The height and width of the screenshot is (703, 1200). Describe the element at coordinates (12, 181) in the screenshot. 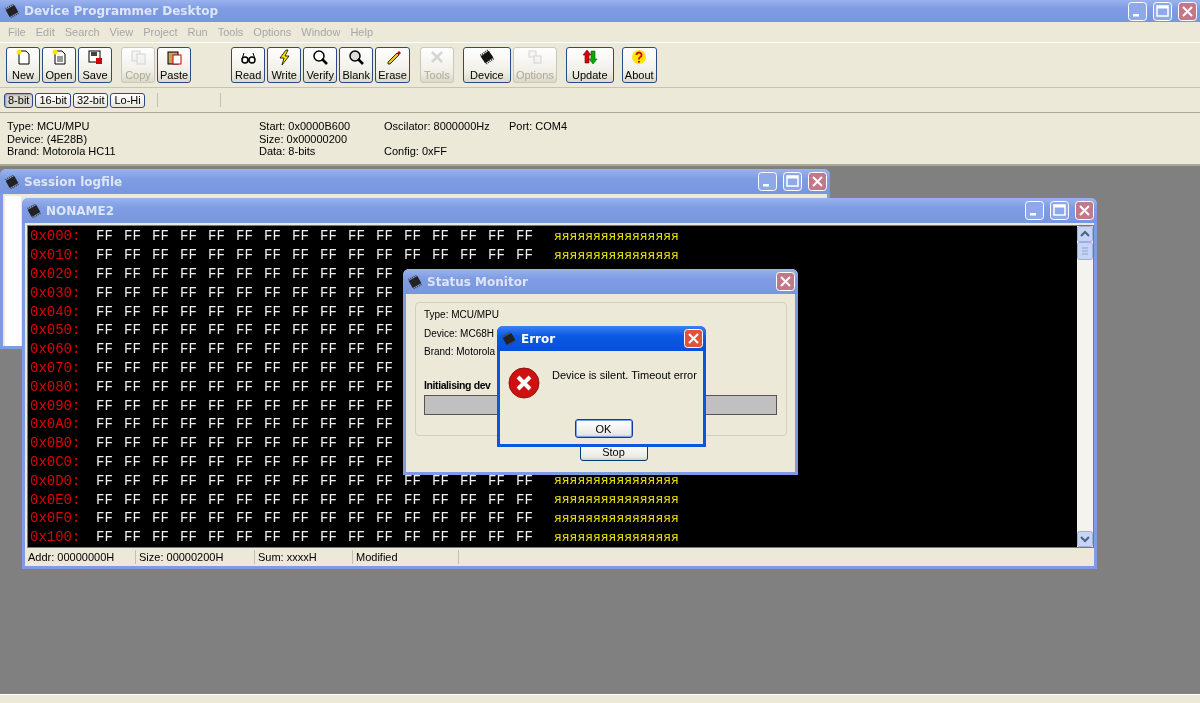

I see `window-chip-icon` at that location.